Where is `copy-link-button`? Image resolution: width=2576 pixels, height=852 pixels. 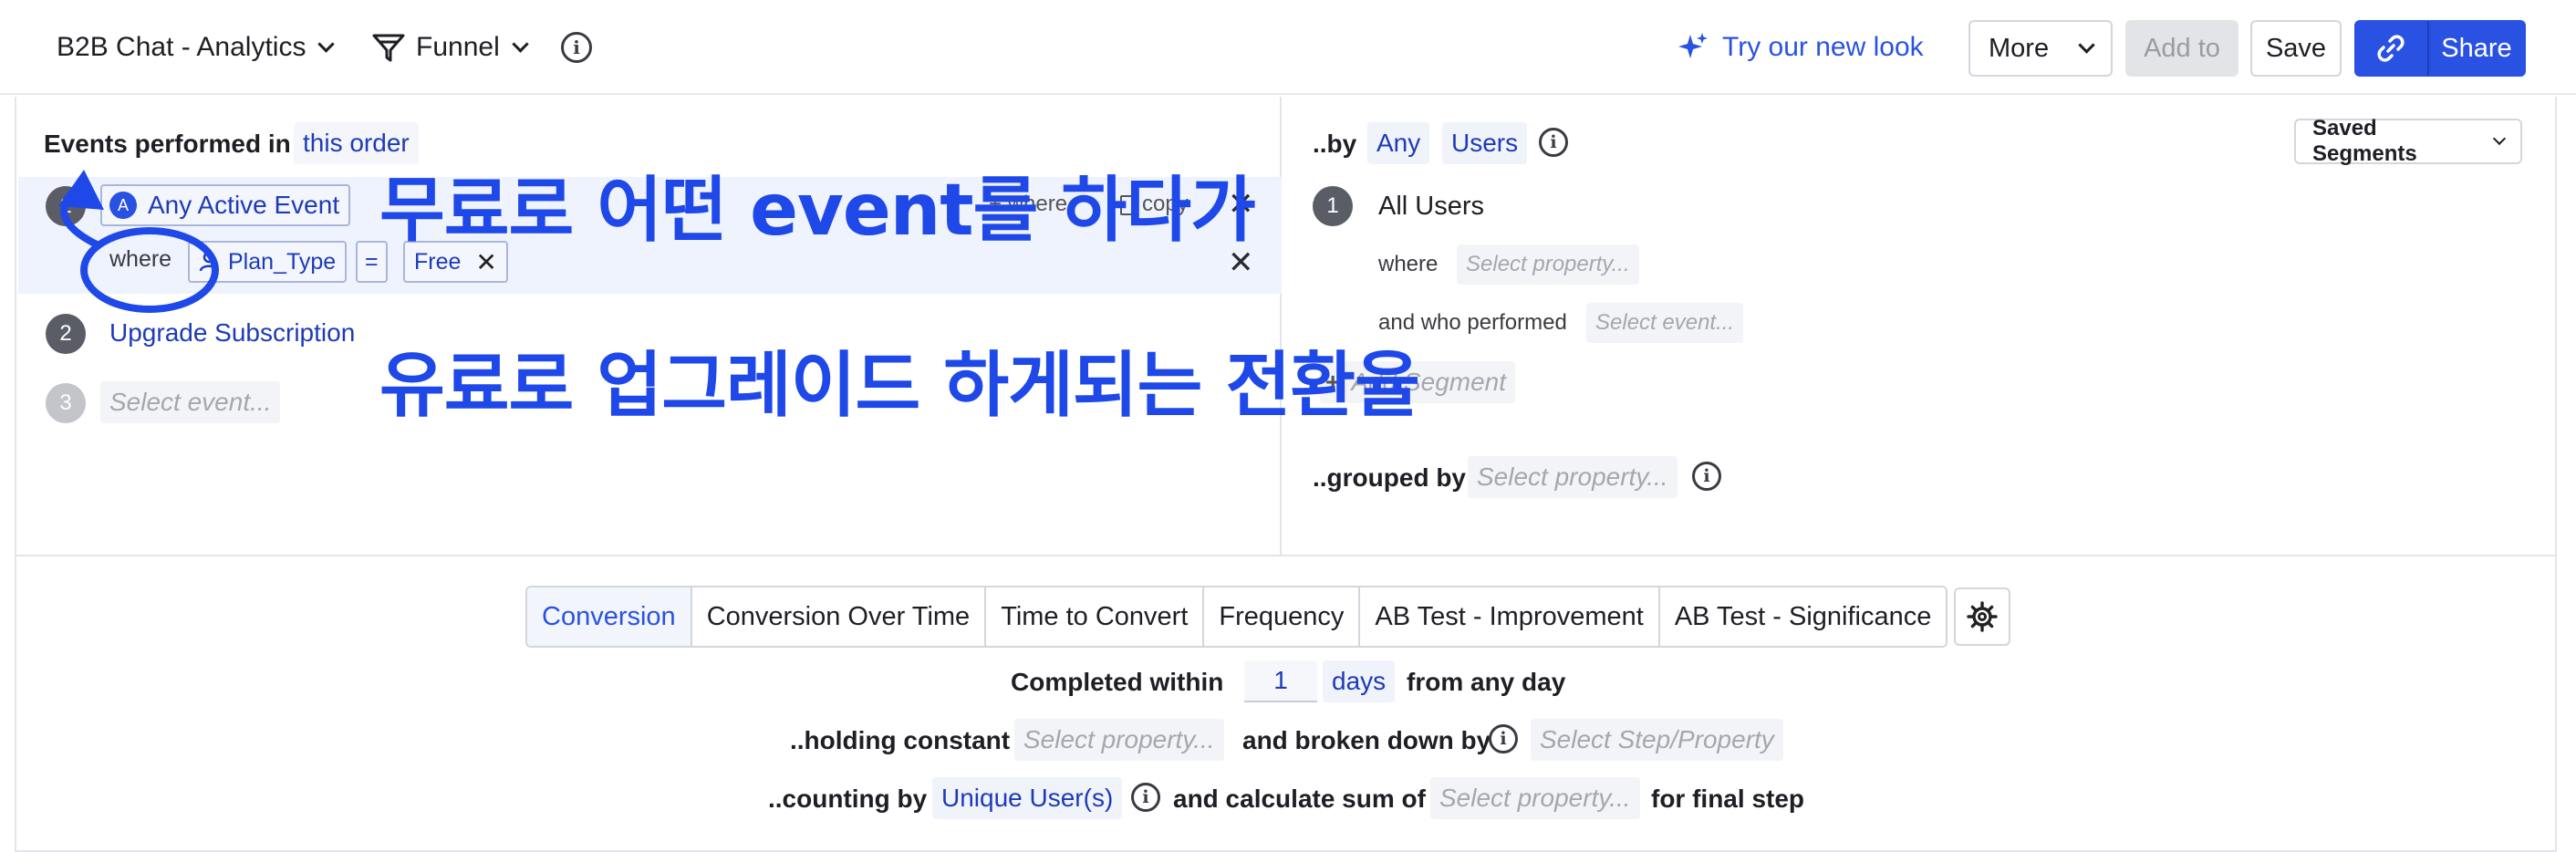
copy-link-button is located at coordinates (2390, 48).